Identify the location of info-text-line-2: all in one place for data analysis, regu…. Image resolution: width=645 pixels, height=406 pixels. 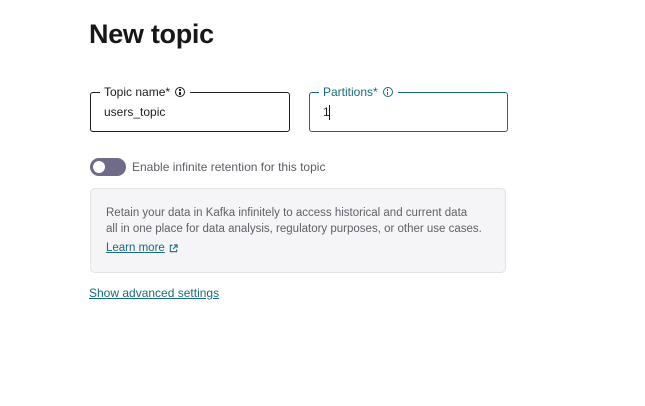
(294, 229).